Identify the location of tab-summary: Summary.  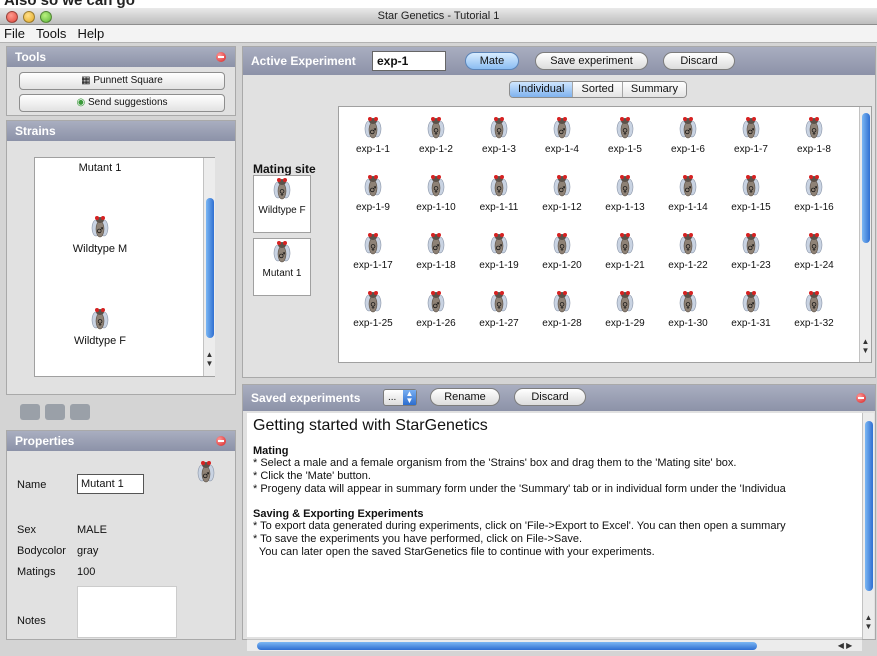
(653, 89).